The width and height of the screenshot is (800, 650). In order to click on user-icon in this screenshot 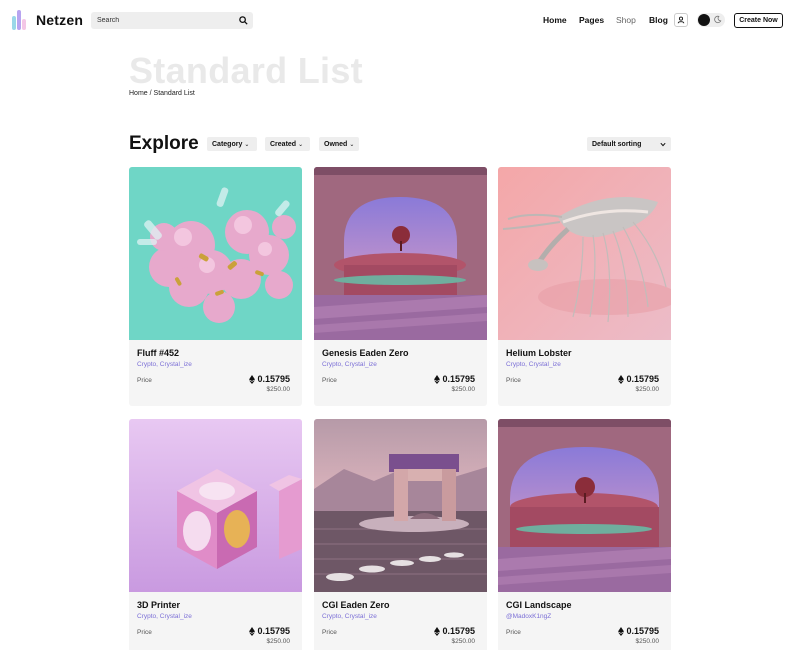, I will do `click(681, 20)`.